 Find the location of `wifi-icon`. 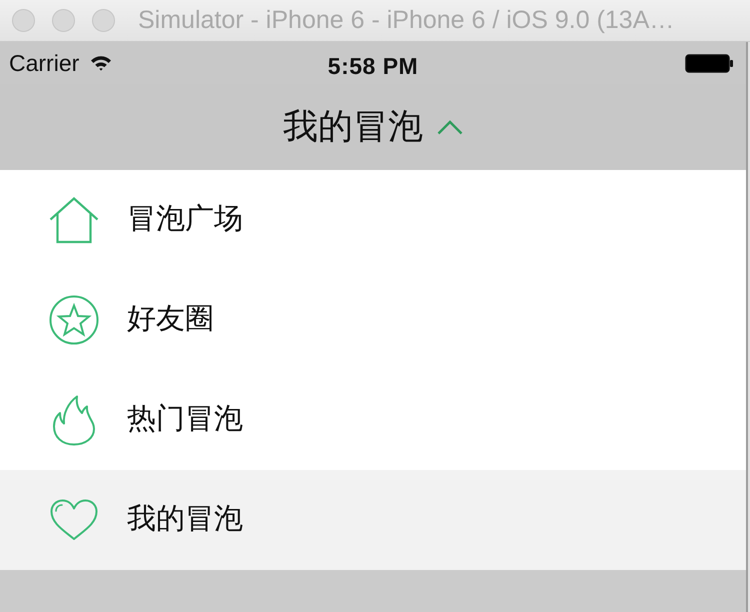

wifi-icon is located at coordinates (101, 63).